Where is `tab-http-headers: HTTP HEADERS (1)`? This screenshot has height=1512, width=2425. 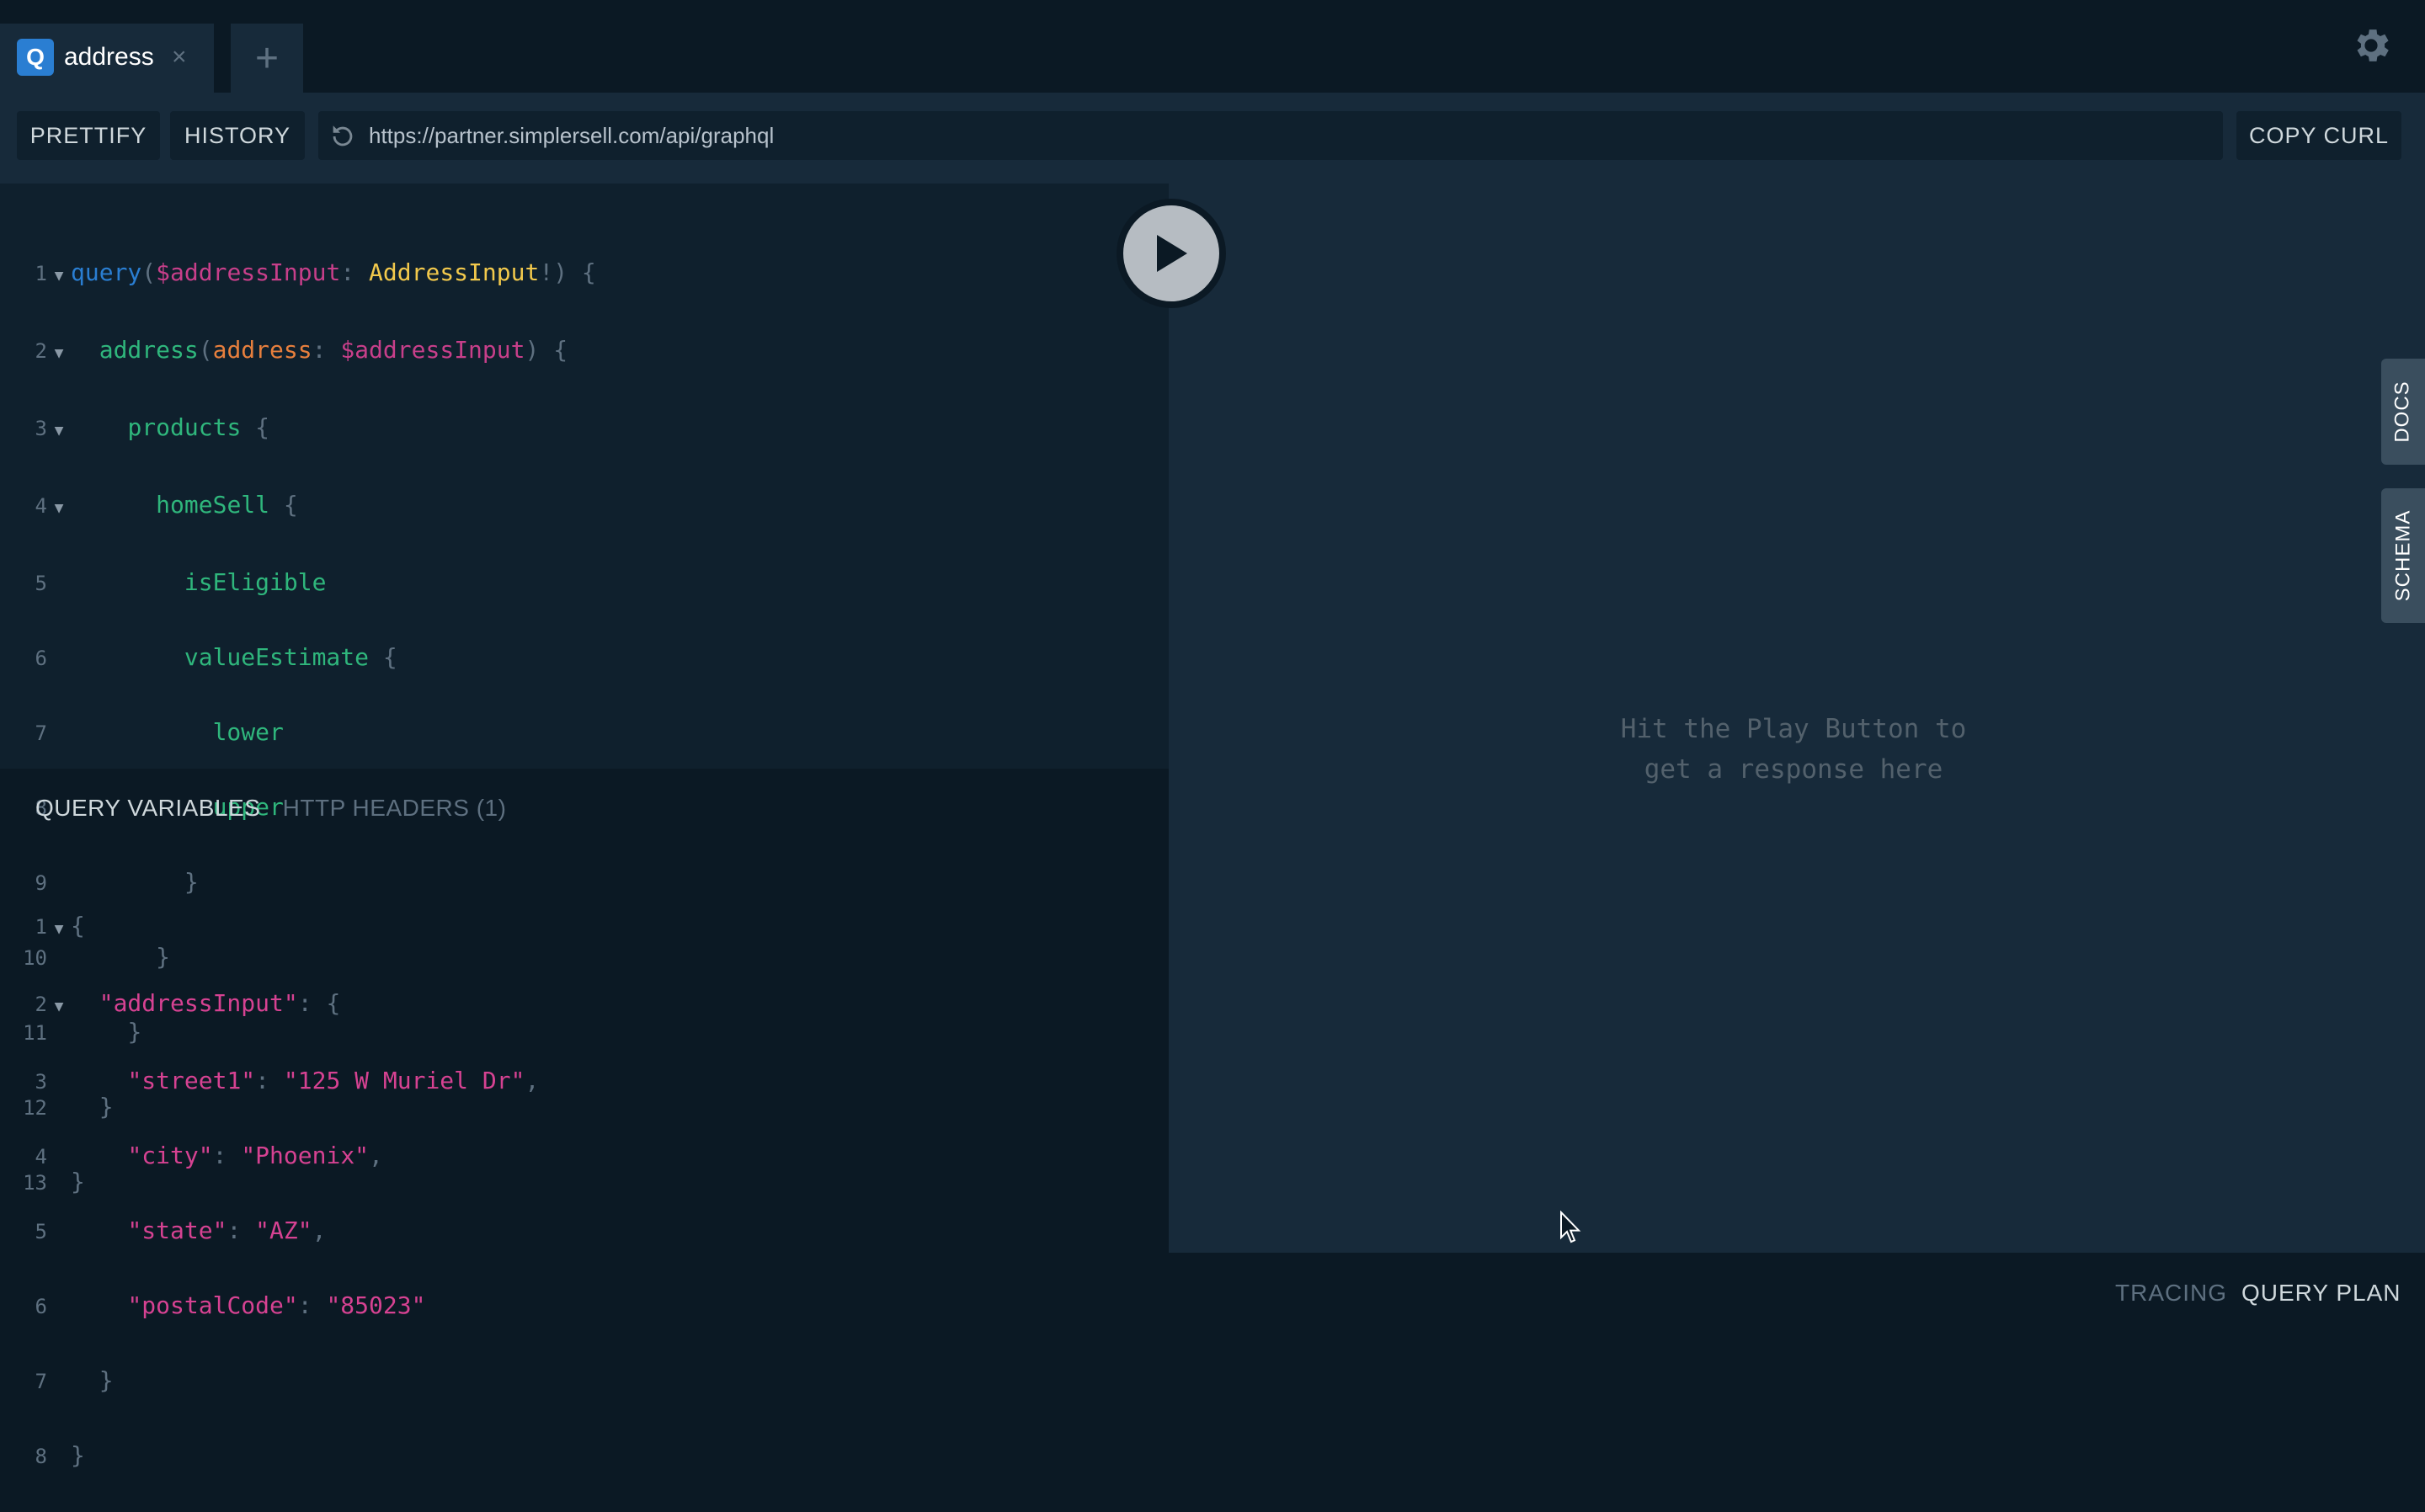 tab-http-headers: HTTP HEADERS (1) is located at coordinates (395, 808).